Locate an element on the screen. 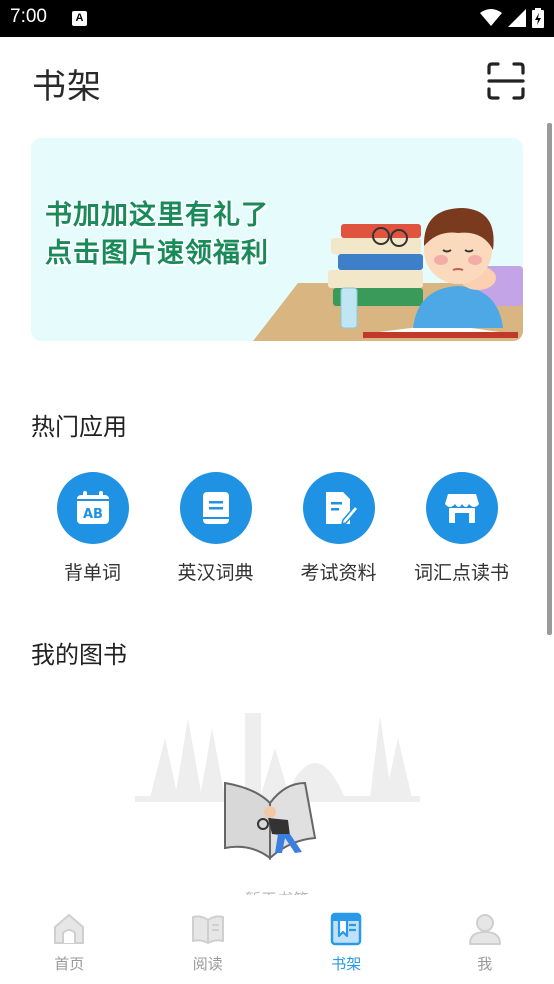 Image resolution: width=554 pixels, height=984 pixels. bottom-tab-bar: 首页 阅读 书架 我 is located at coordinates (277, 939).